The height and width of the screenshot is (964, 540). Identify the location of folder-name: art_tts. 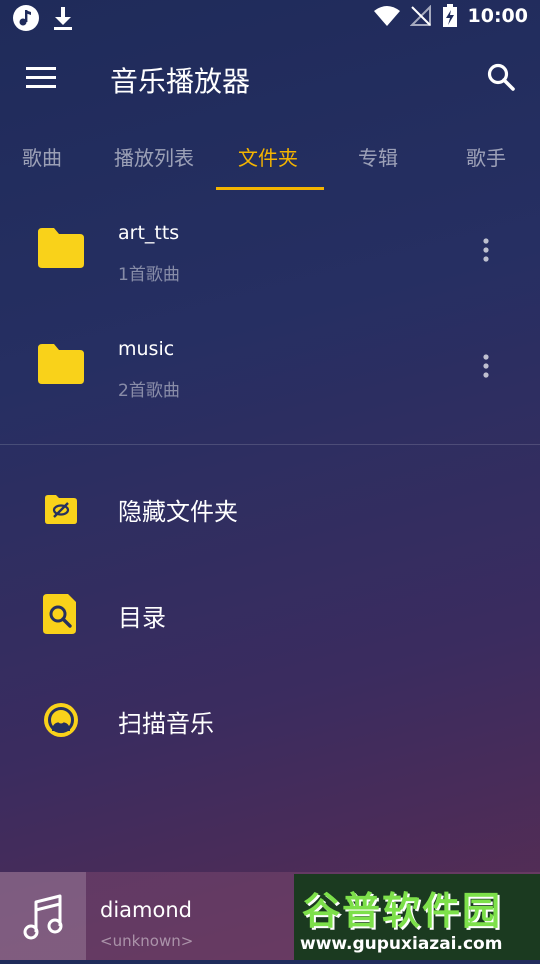
(149, 233).